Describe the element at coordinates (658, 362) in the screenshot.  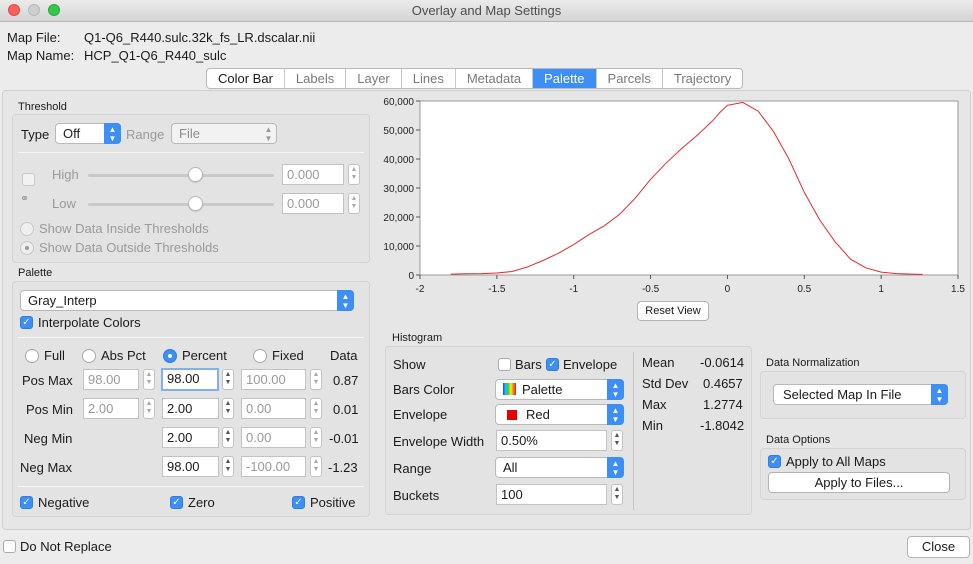
I see `mean-label: Mean` at that location.